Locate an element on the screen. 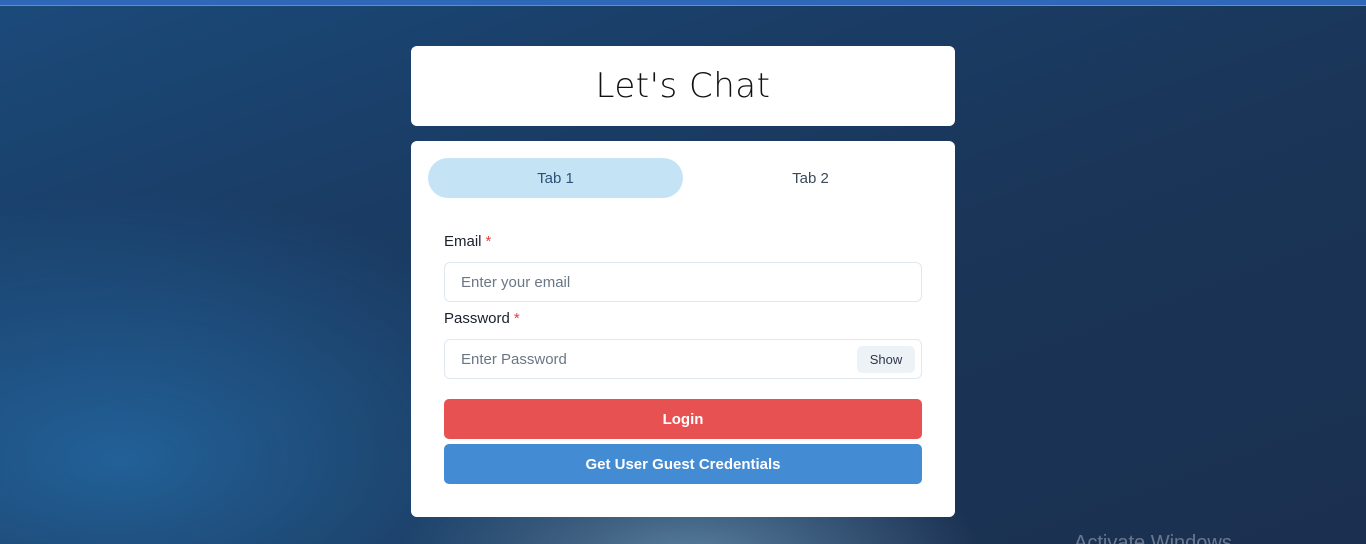  app-title: Let's Chat is located at coordinates (683, 86).